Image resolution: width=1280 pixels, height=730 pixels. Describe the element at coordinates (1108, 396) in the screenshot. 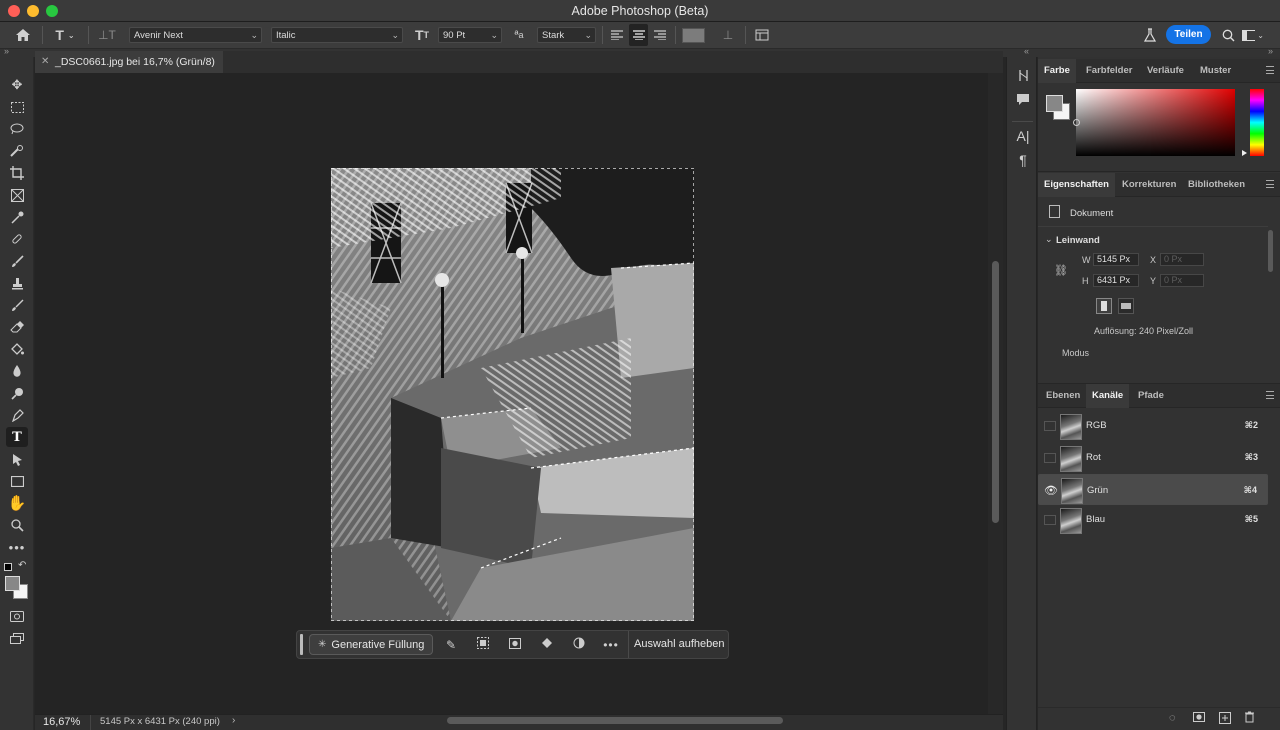

I see `tab-kanaele: Kanäle` at that location.